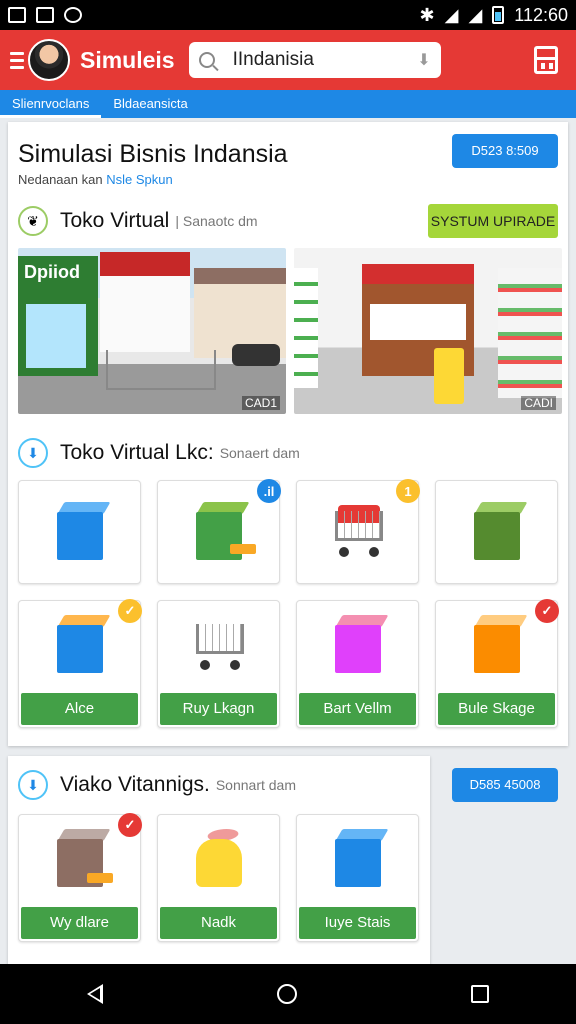 The height and width of the screenshot is (1024, 576). Describe the element at coordinates (423, 60) in the screenshot. I see `microphone-icon: ⬇` at that location.